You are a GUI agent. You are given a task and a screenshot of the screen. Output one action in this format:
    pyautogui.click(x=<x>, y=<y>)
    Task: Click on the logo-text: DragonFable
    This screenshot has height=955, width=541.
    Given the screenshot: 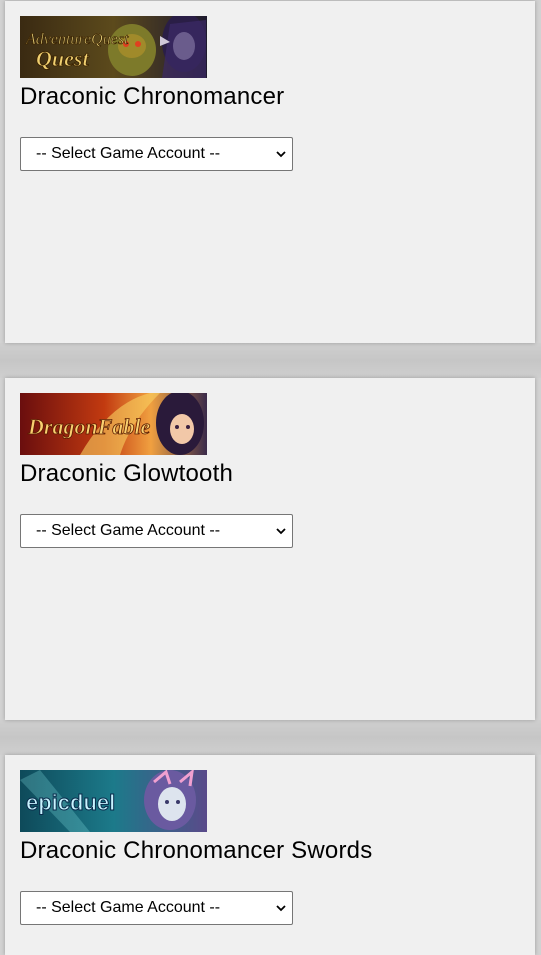 What is the action you would take?
    pyautogui.click(x=88, y=426)
    